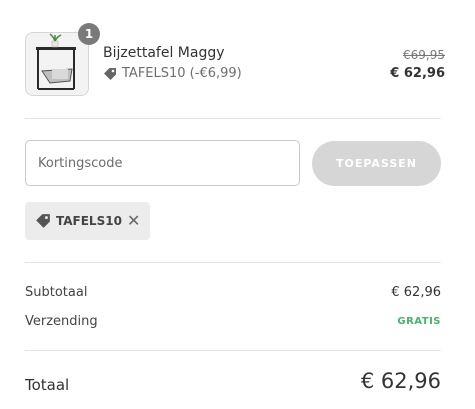 The image size is (475, 409). Describe the element at coordinates (424, 55) in the screenshot. I see `original-price: €69,95` at that location.